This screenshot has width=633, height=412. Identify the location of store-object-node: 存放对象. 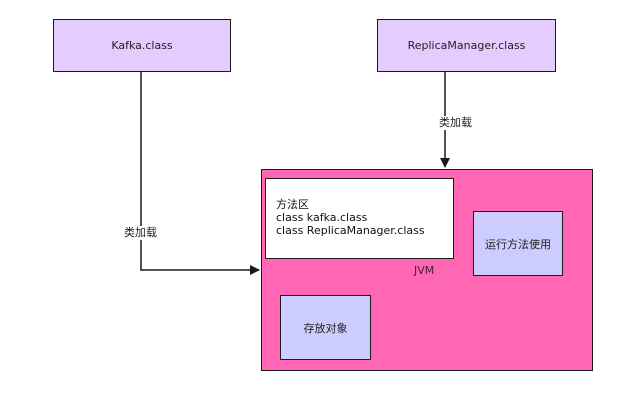
(325, 327).